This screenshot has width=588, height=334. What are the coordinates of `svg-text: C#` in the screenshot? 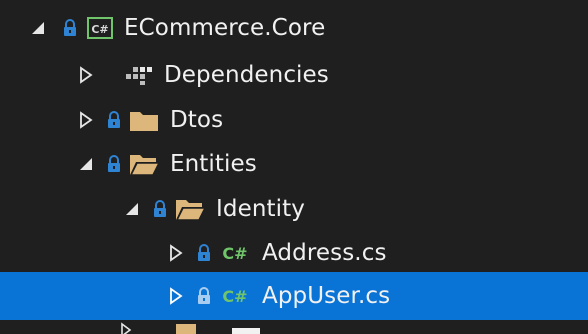 It's located at (99, 29).